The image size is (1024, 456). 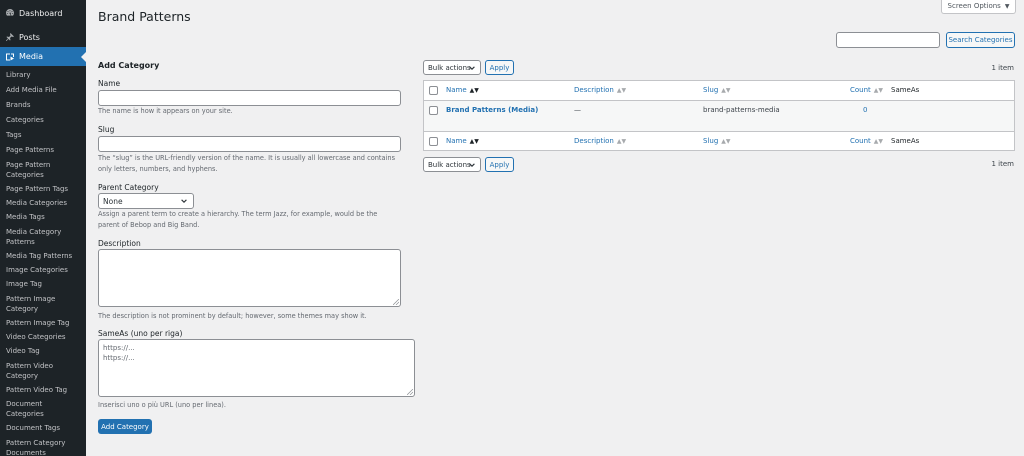 I want to click on sameas-help: Inserisci uno o più URL (uno per linea)., so click(x=162, y=405).